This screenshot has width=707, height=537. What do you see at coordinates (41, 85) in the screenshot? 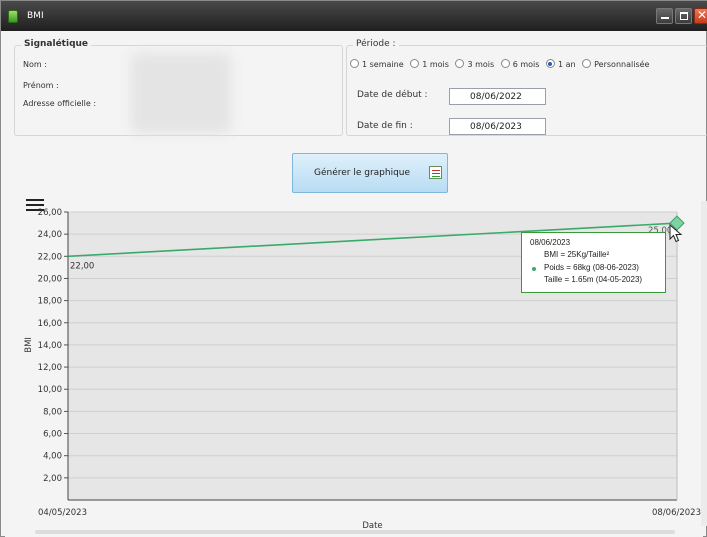
I see `prenom-label: Prénom :` at bounding box center [41, 85].